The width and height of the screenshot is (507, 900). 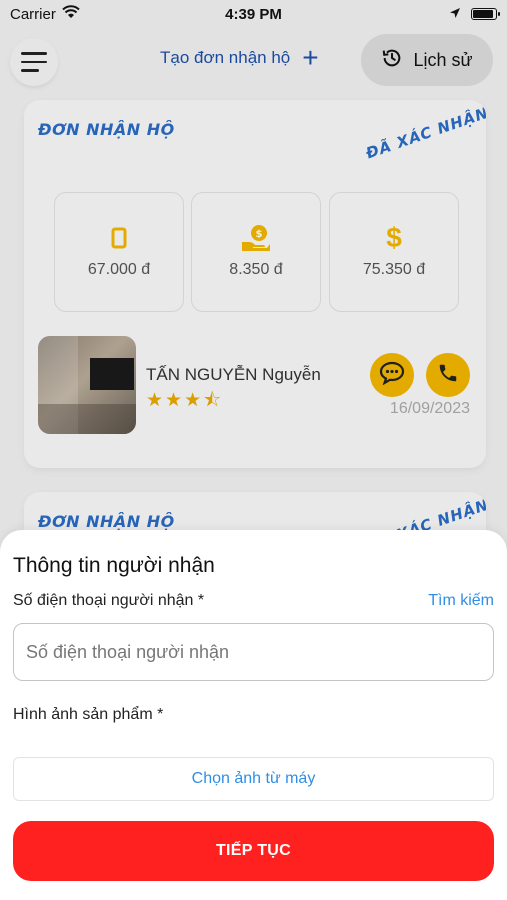 I want to click on battery-icon, so click(x=485, y=14).